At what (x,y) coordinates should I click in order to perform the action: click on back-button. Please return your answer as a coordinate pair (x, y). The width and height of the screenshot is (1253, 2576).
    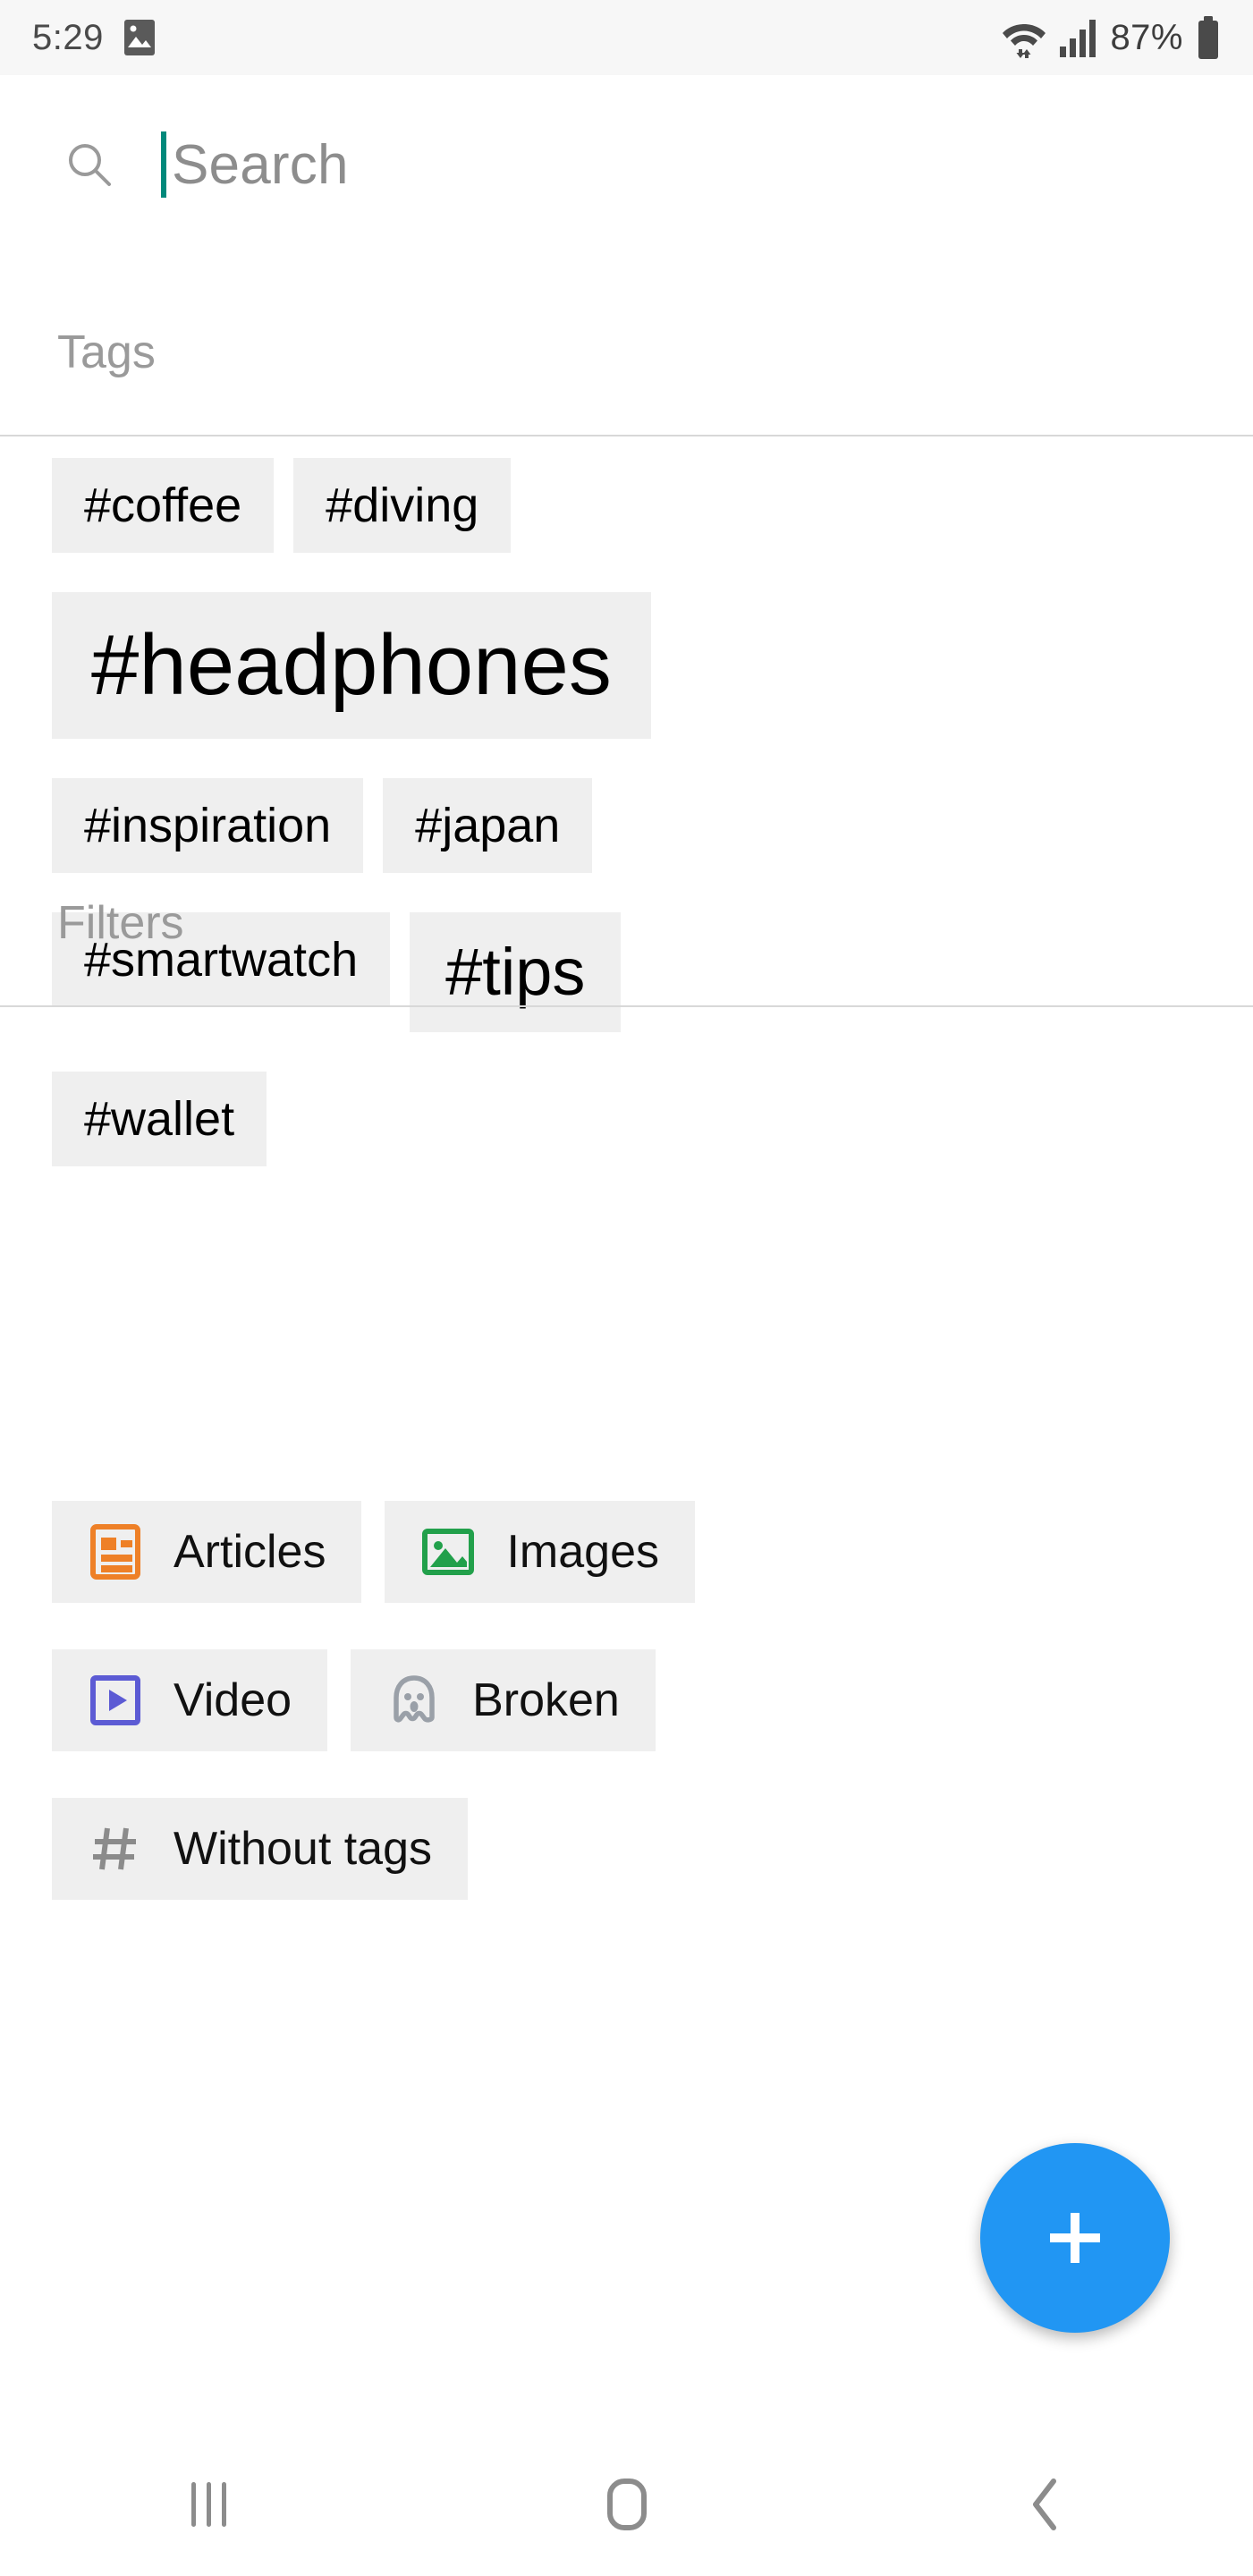
    Looking at the image, I should click on (1044, 2504).